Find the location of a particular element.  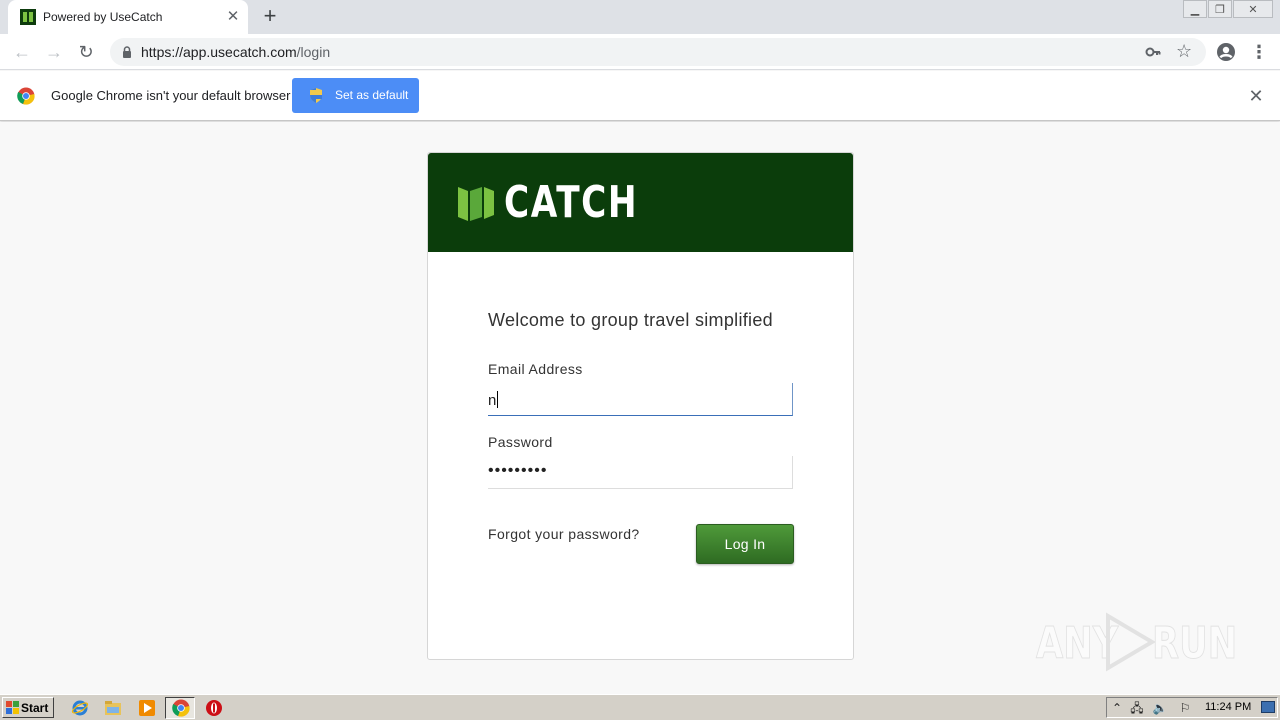

lock-icon is located at coordinates (127, 52).